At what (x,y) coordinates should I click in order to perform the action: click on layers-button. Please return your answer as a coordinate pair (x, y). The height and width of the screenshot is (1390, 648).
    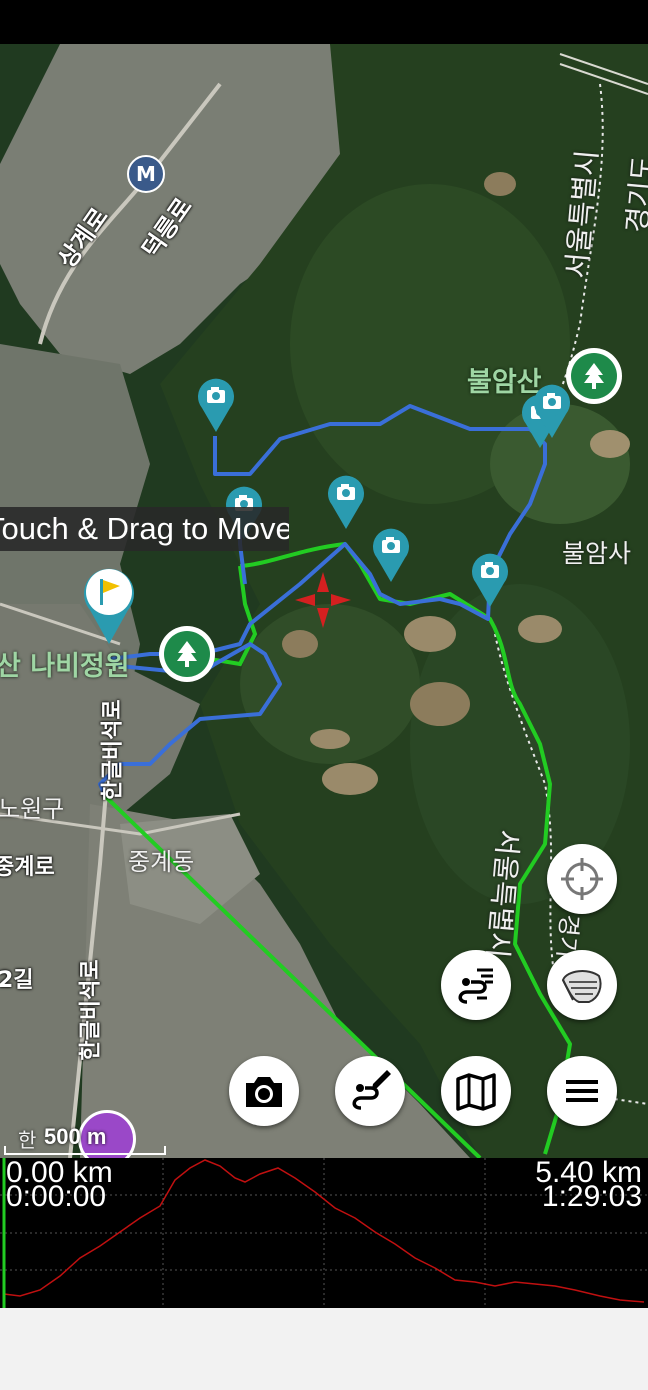
    Looking at the image, I should click on (582, 985).